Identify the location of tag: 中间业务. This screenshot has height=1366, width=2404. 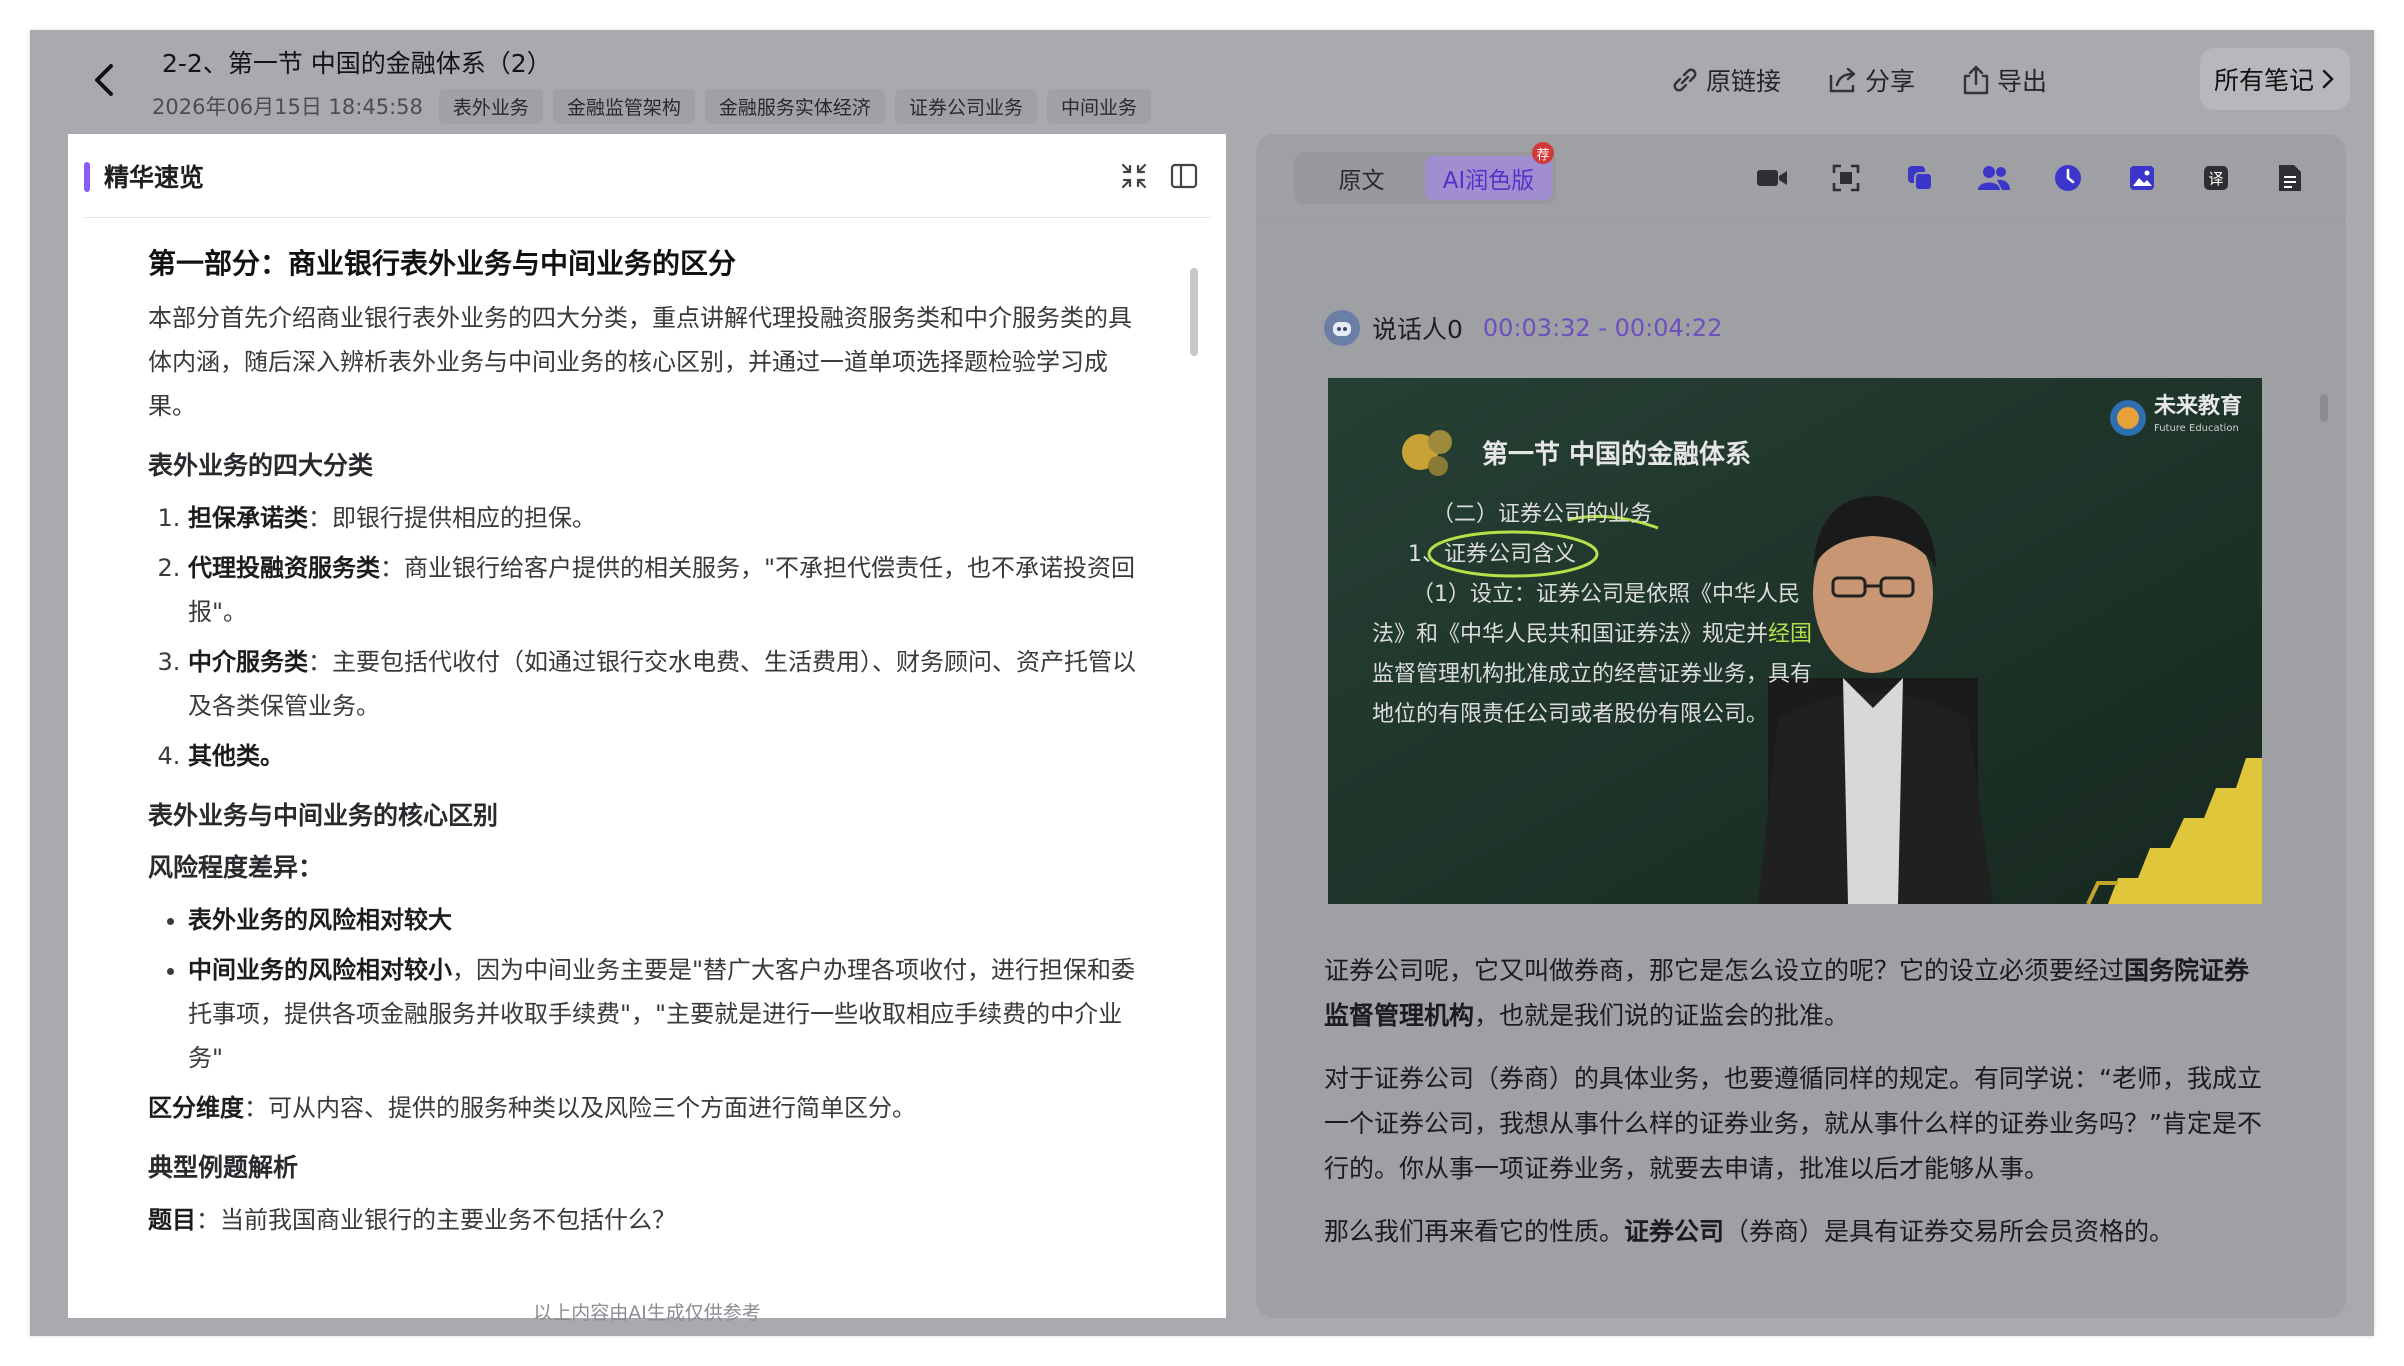
(1098, 106).